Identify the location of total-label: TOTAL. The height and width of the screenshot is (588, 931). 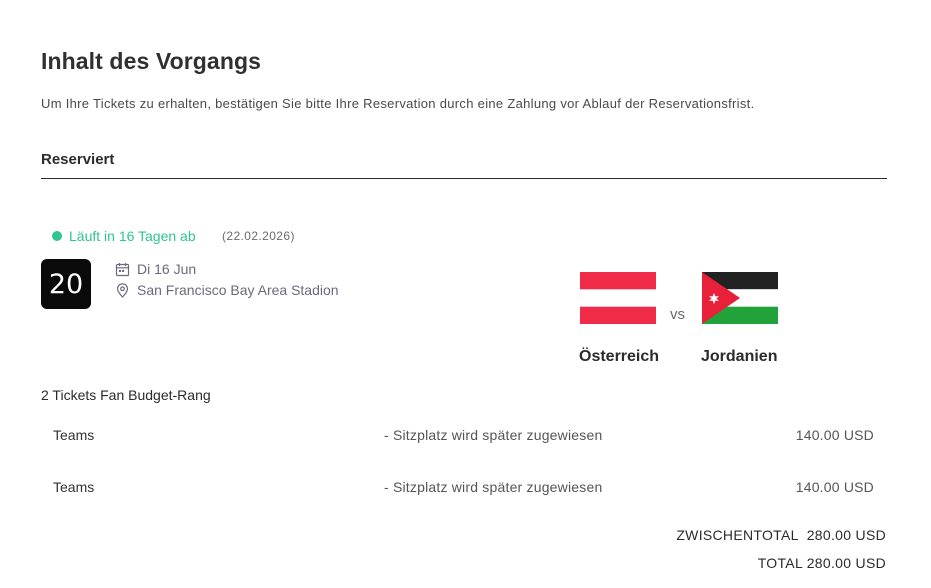
(780, 563).